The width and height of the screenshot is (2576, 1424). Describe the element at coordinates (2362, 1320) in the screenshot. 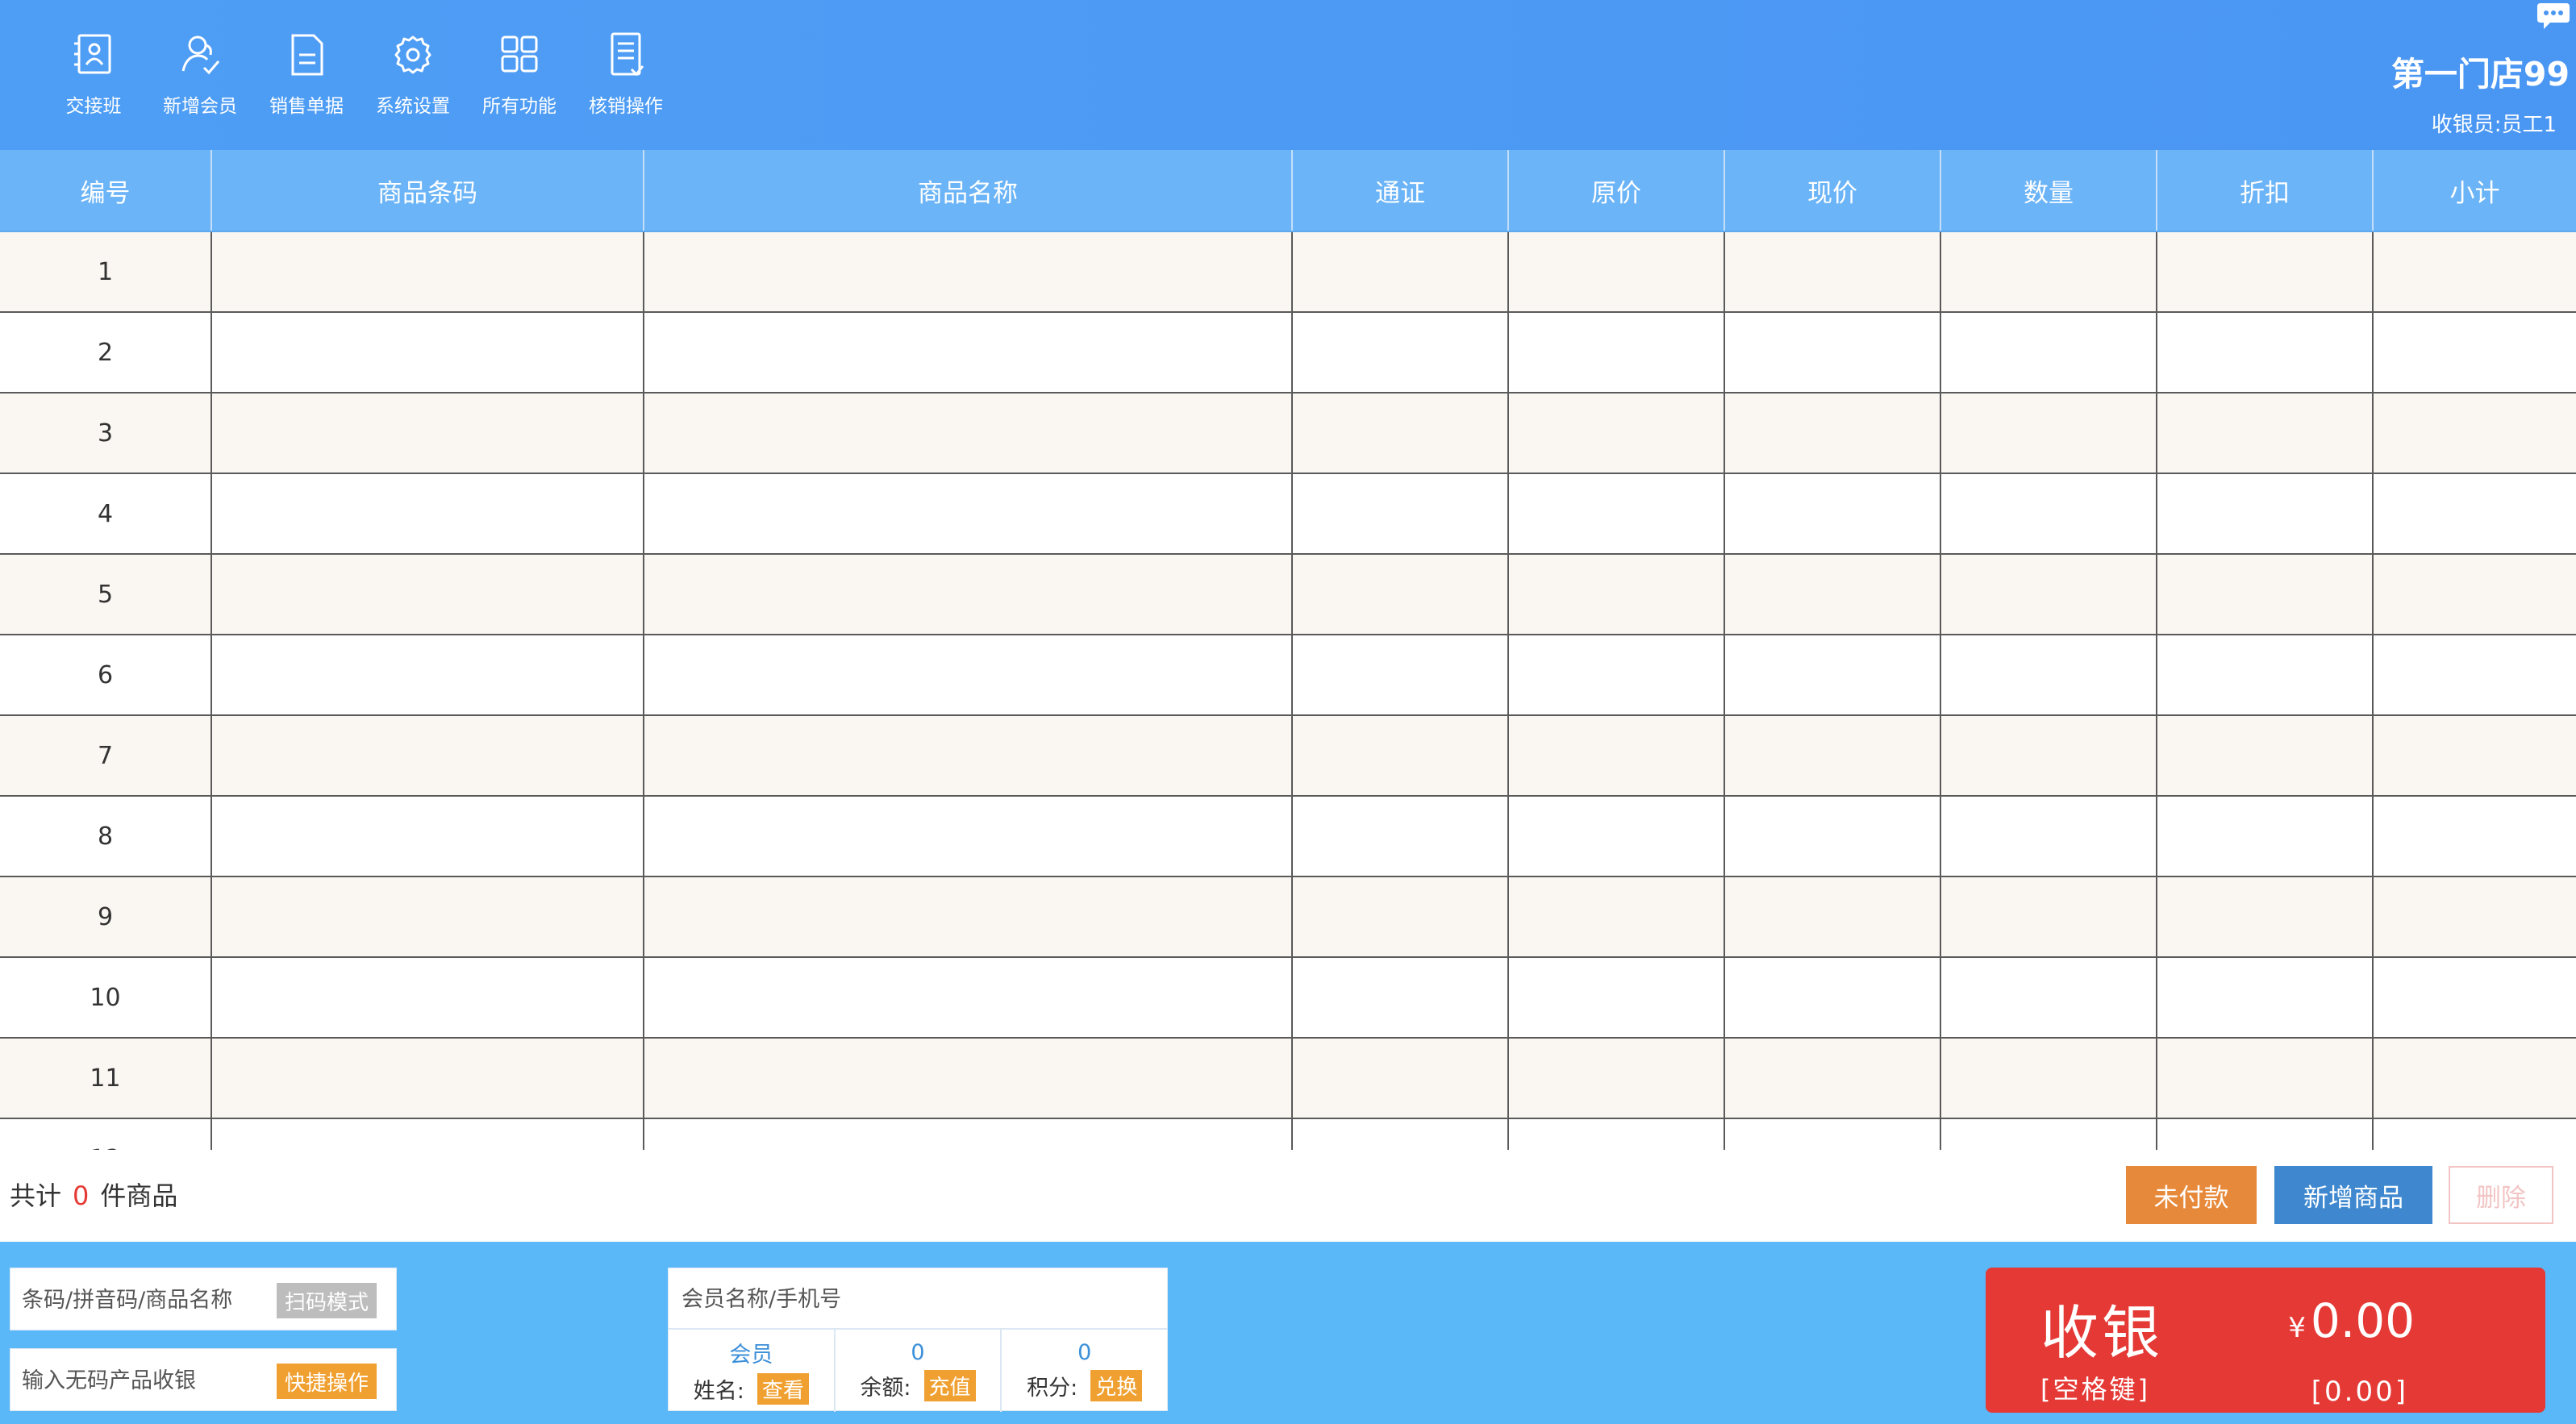

I see `checkout-amount-value: 0.00` at that location.